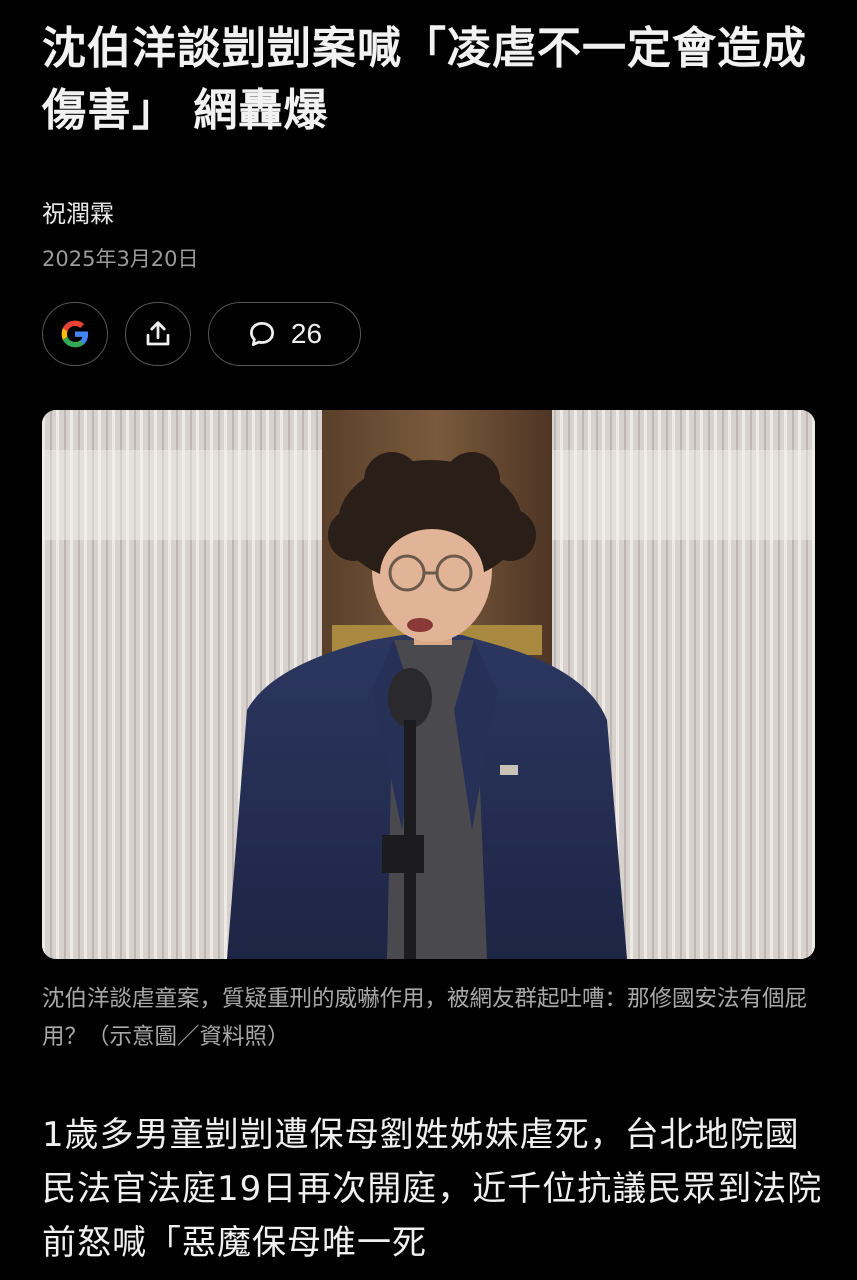 This screenshot has height=1280, width=857. I want to click on article-title: 沈伯洋談剴剴案喊「凌虐不一定會造成傷害」 網轟爆, so click(424, 79).